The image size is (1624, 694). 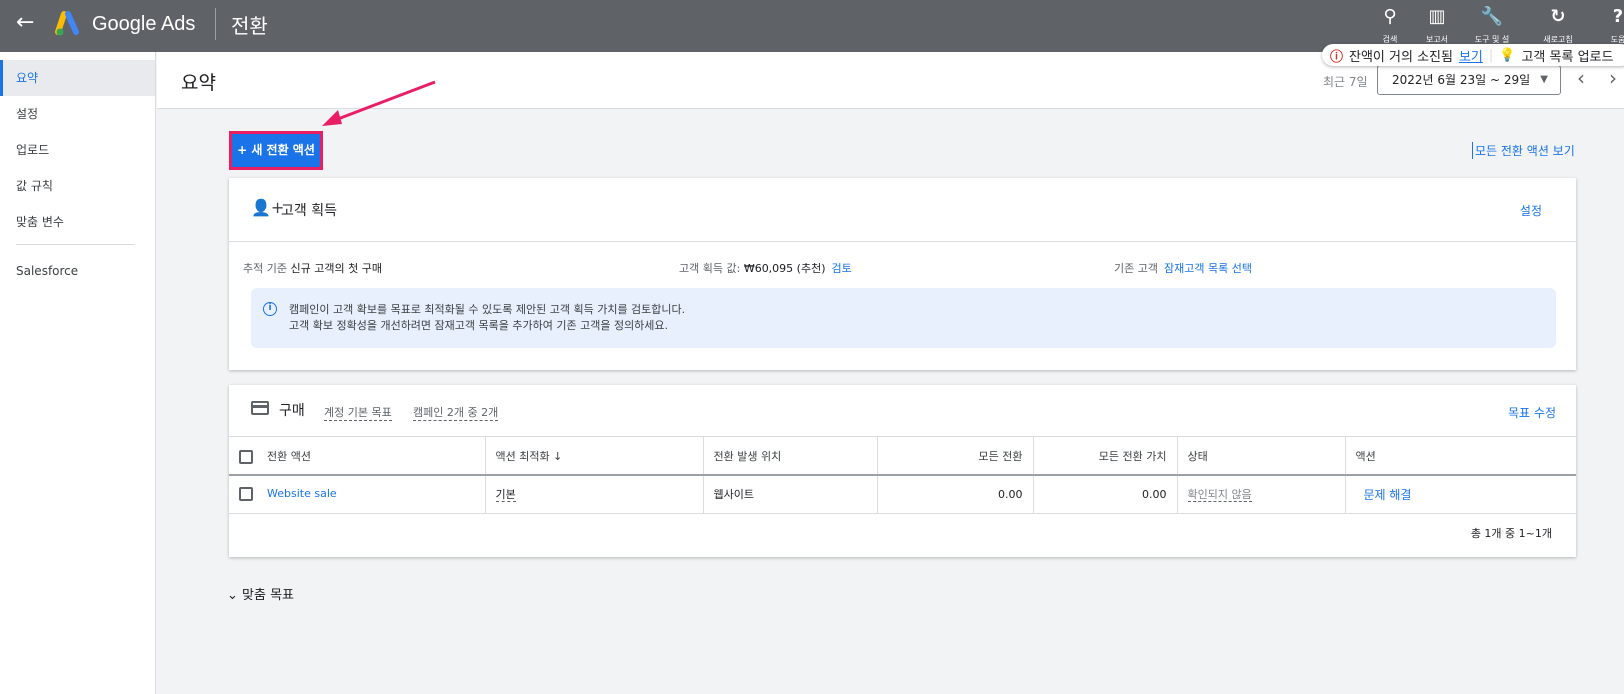 I want to click on column-header: 전환 액션, so click(x=289, y=456).